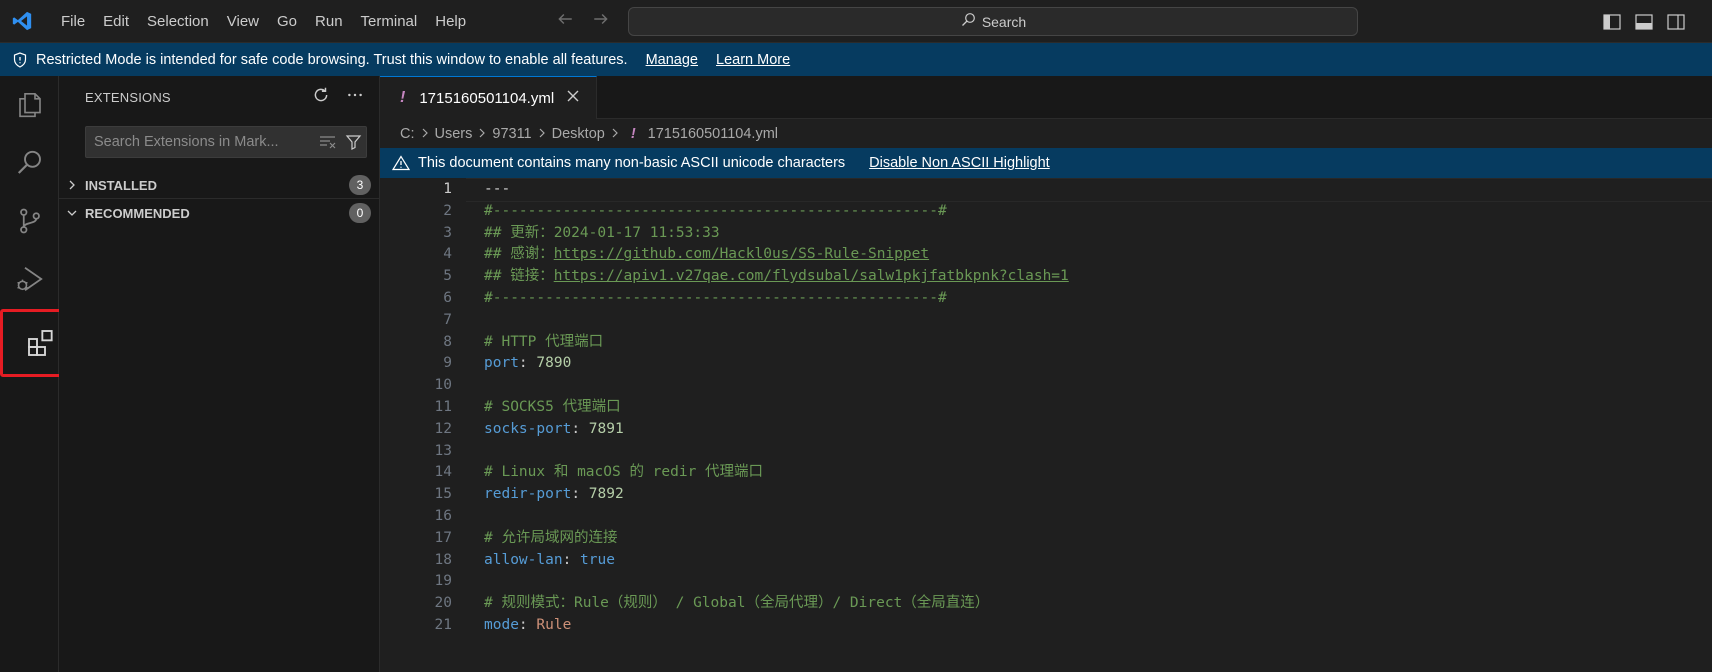  What do you see at coordinates (488, 97) in the screenshot?
I see `tab-yml-file: ! 1715160501104.yml` at bounding box center [488, 97].